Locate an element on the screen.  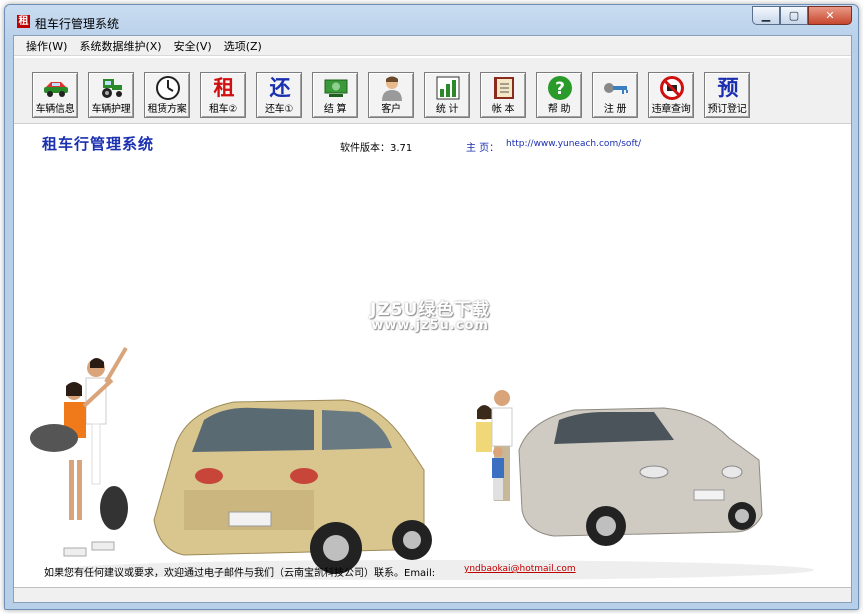
settlement-button: 结 算 is located at coordinates (335, 95).